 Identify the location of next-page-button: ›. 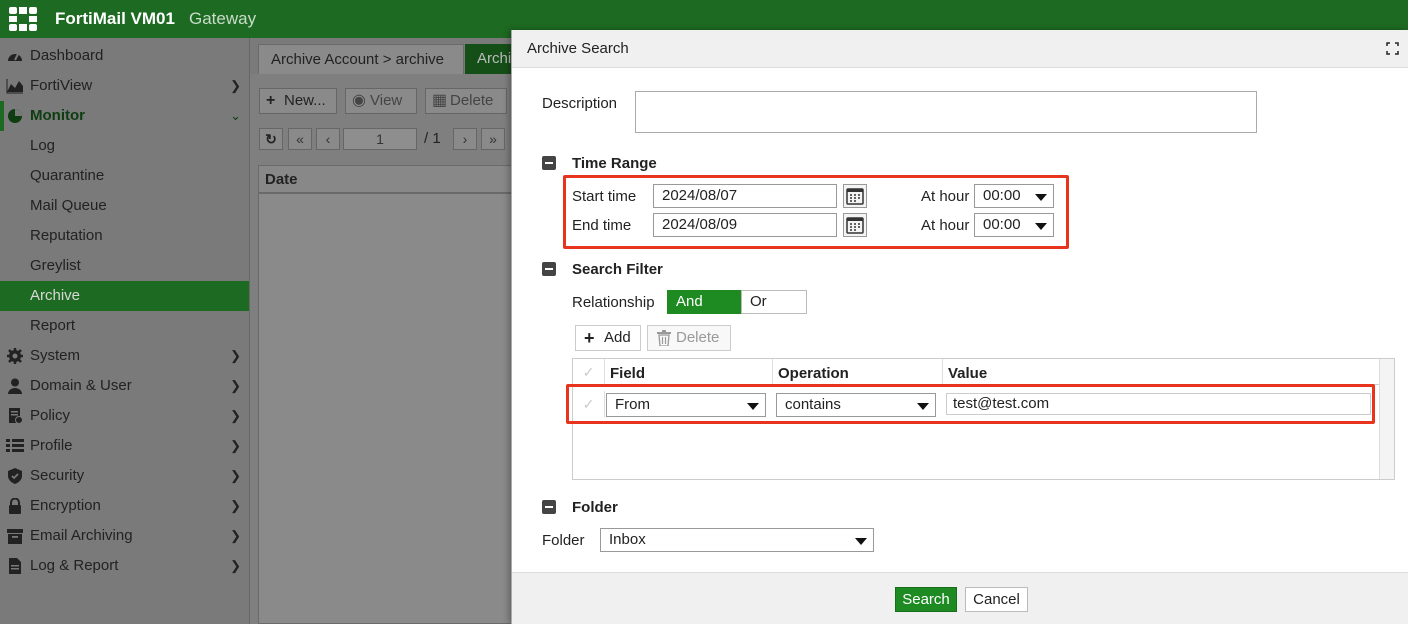
(465, 139).